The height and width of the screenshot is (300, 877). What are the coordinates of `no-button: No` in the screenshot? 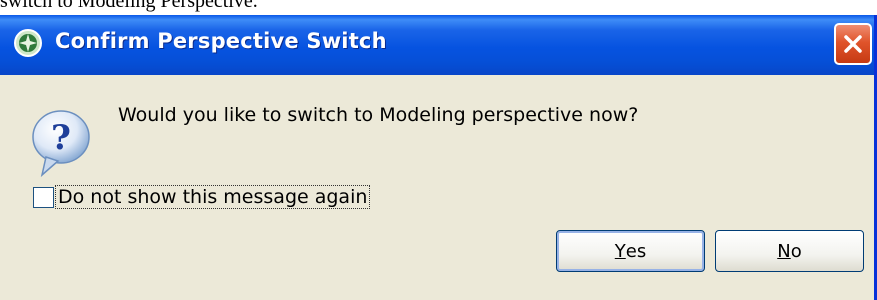 It's located at (789, 251).